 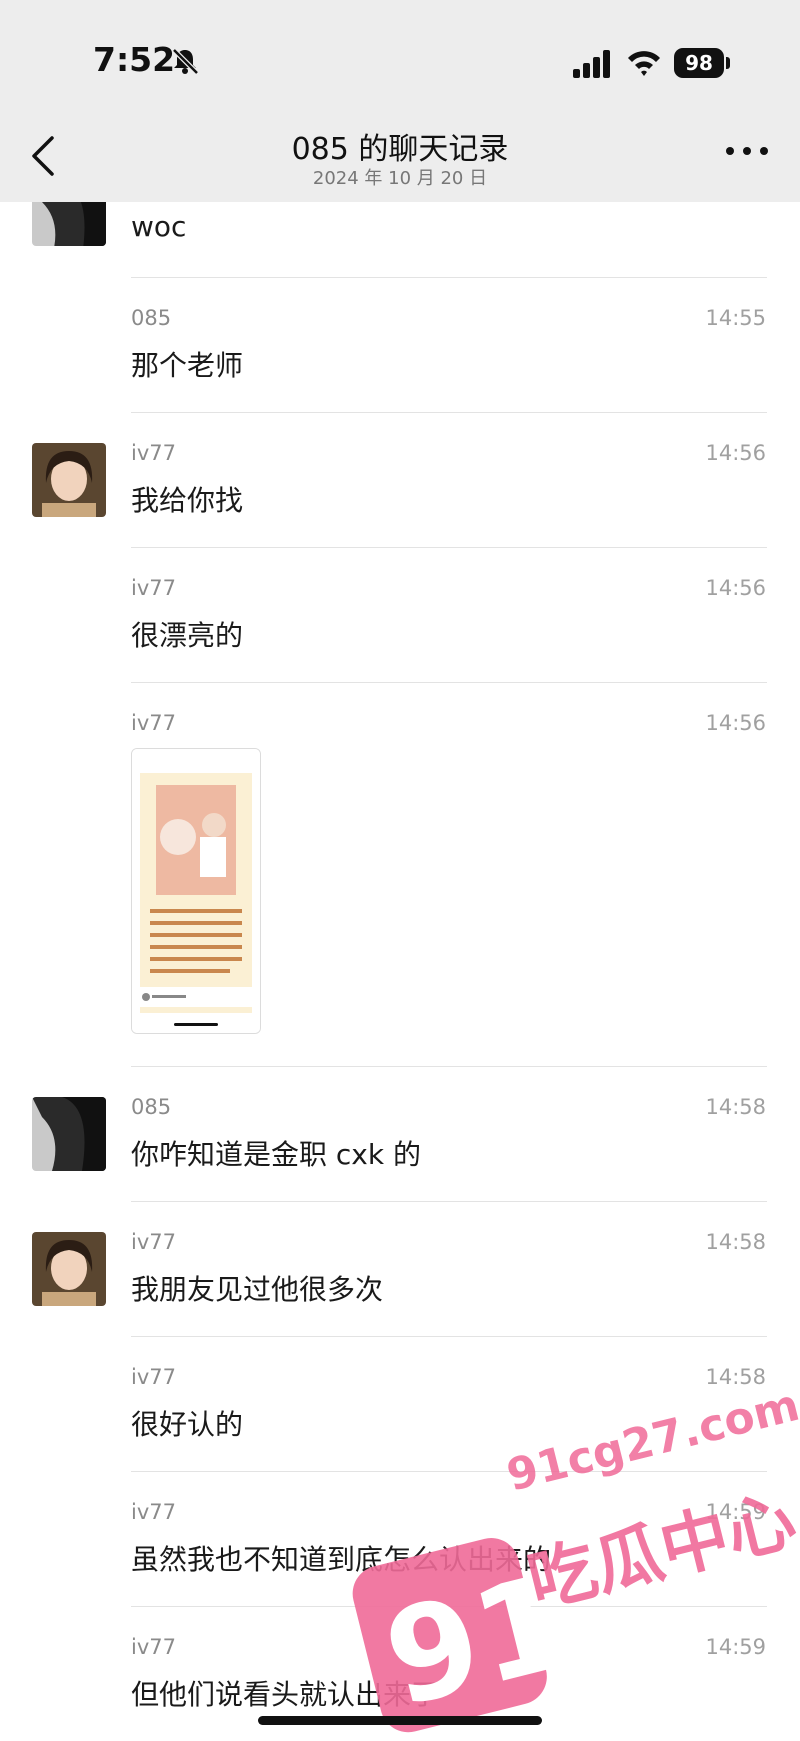 I want to click on watermark-site: 91cg27.com, so click(x=651, y=1441).